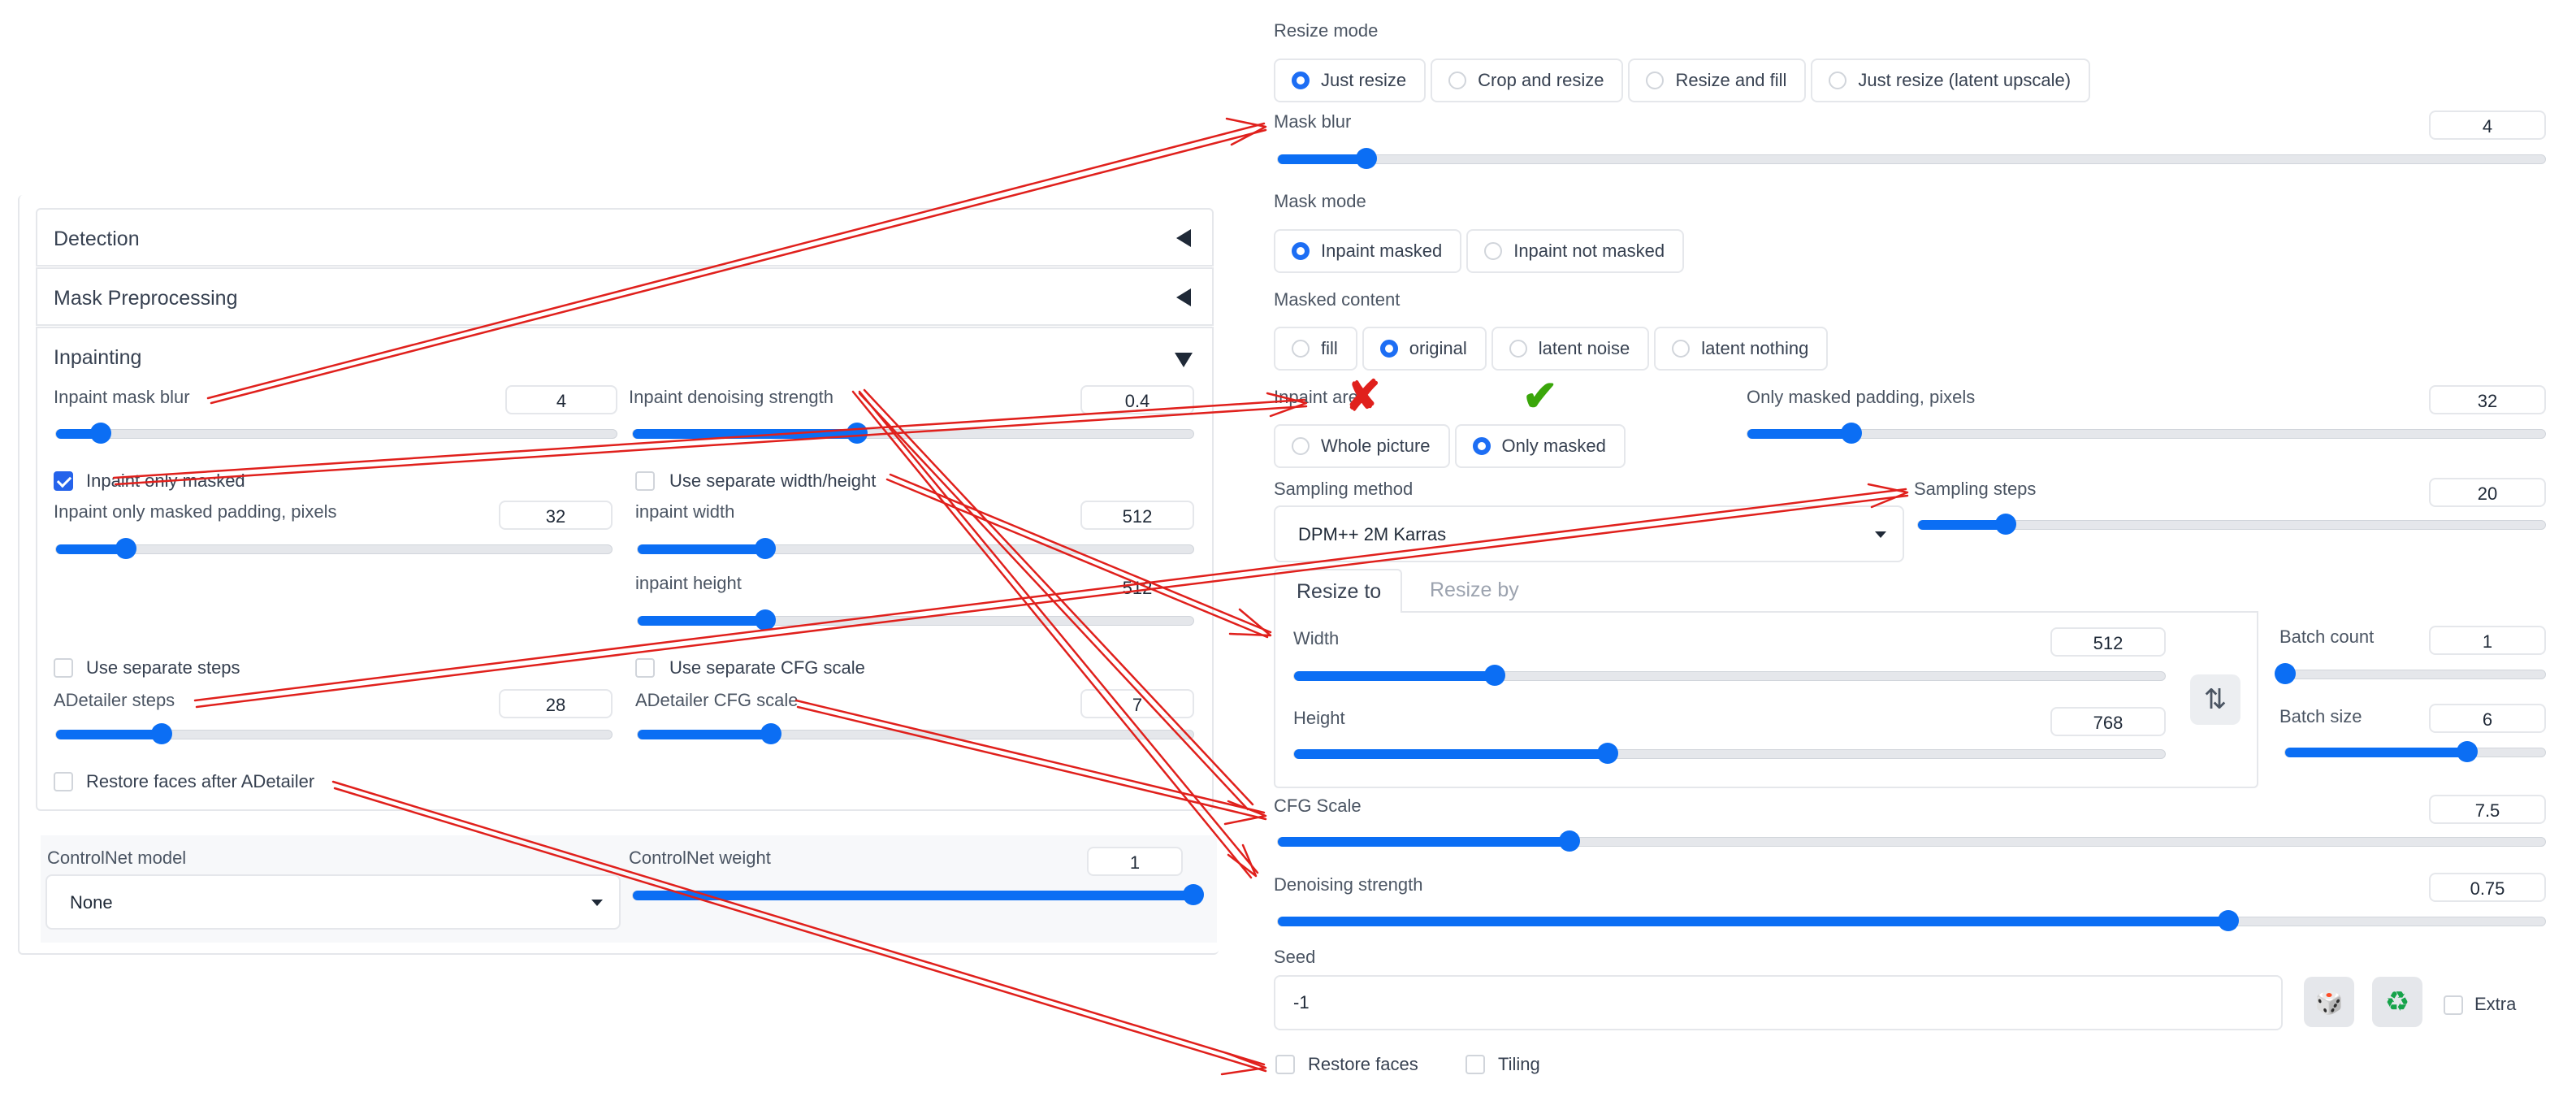  Describe the element at coordinates (2410, 674) in the screenshot. I see `batch-count-slider` at that location.